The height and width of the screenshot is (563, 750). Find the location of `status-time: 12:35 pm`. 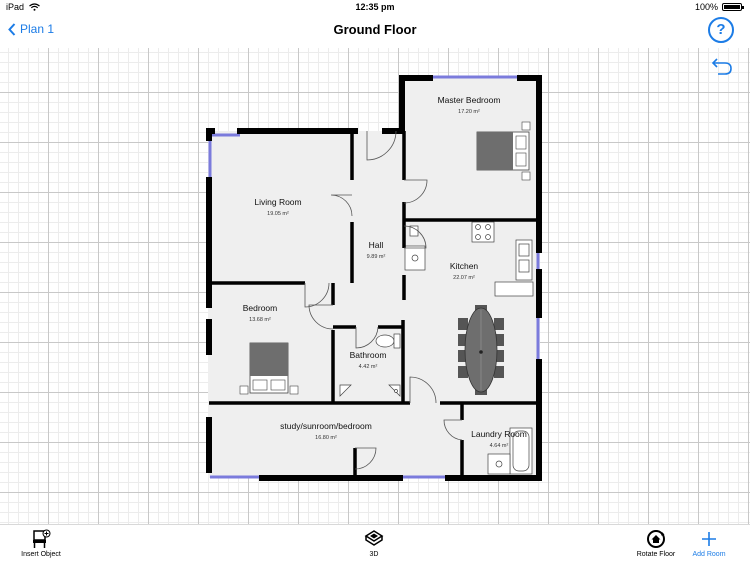

status-time: 12:35 pm is located at coordinates (375, 7).